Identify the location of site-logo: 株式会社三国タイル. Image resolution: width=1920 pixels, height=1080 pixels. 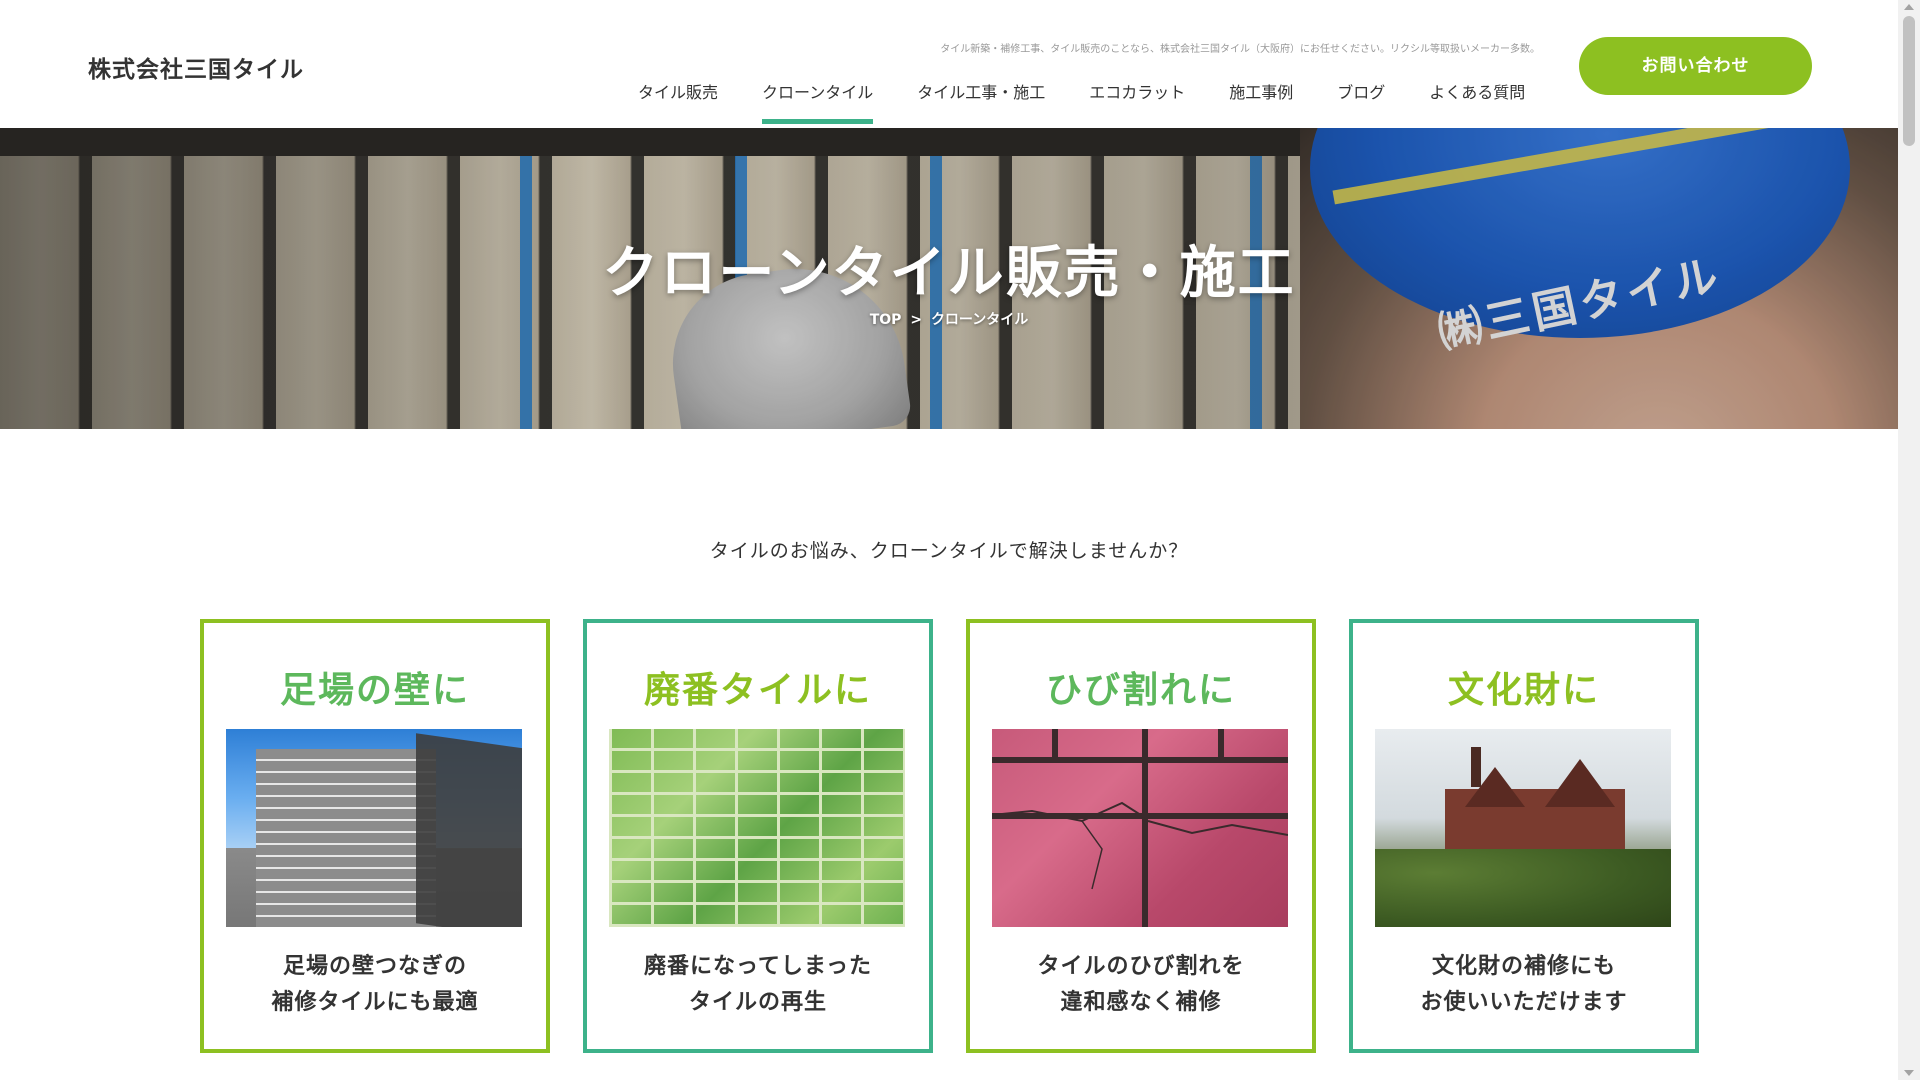
(196, 67).